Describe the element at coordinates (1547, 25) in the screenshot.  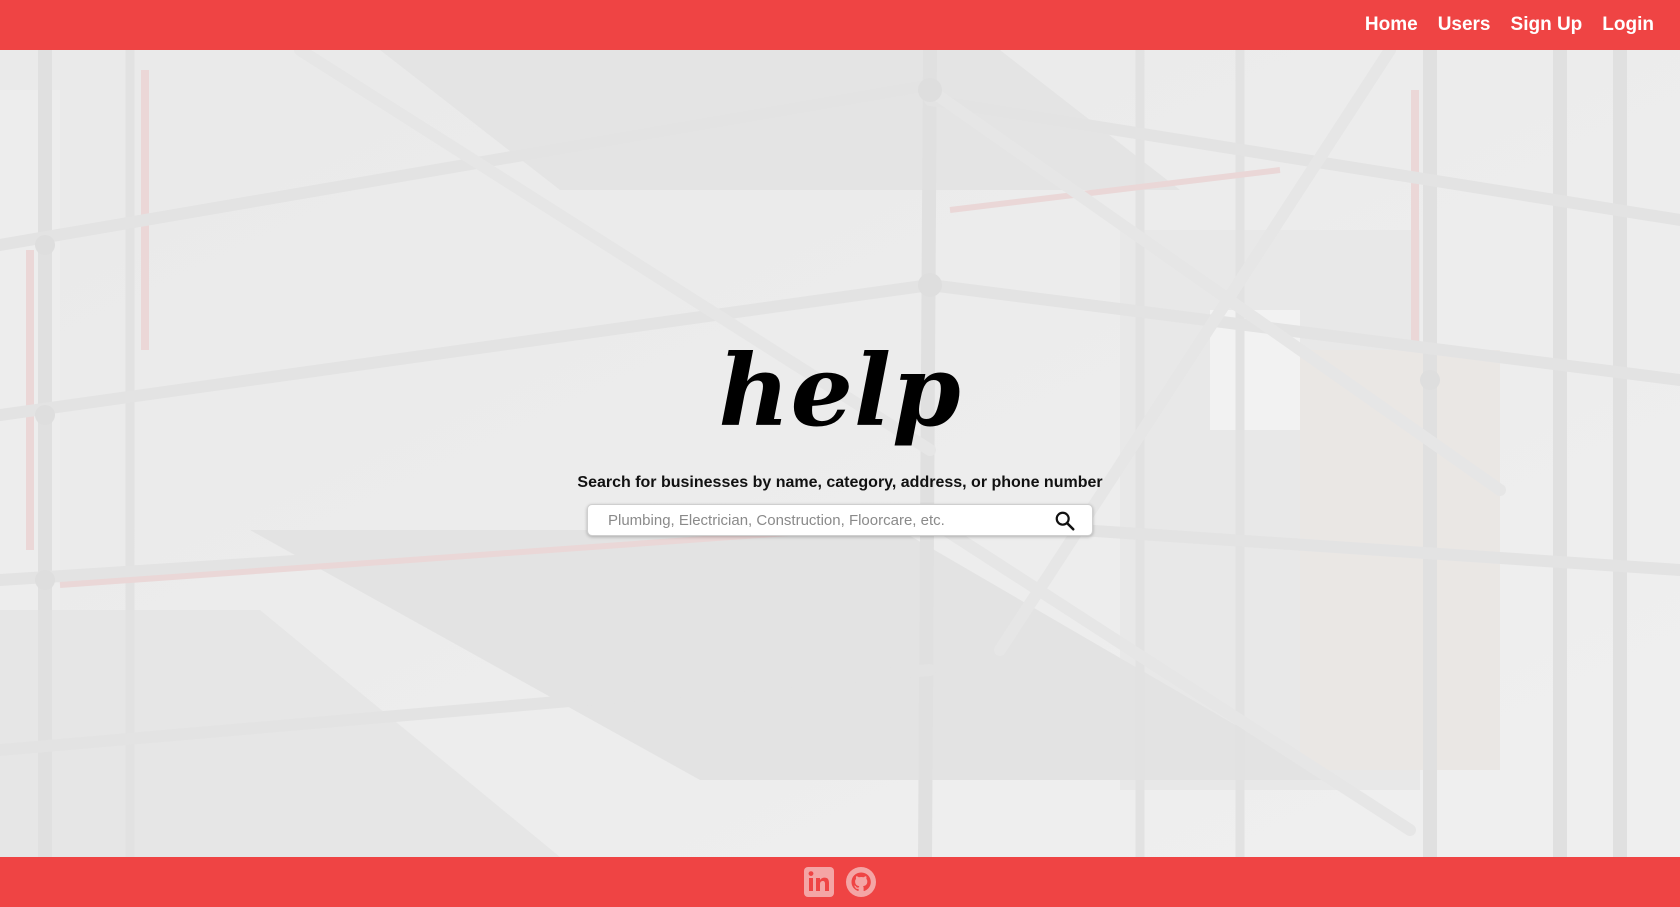
I see `nav-sign-up-link: Sign Up` at that location.